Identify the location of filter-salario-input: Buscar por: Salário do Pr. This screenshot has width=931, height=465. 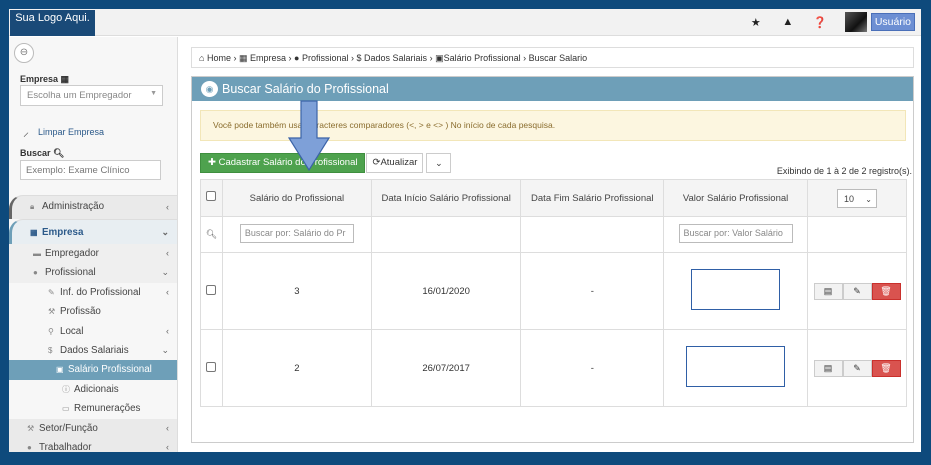
(296, 233).